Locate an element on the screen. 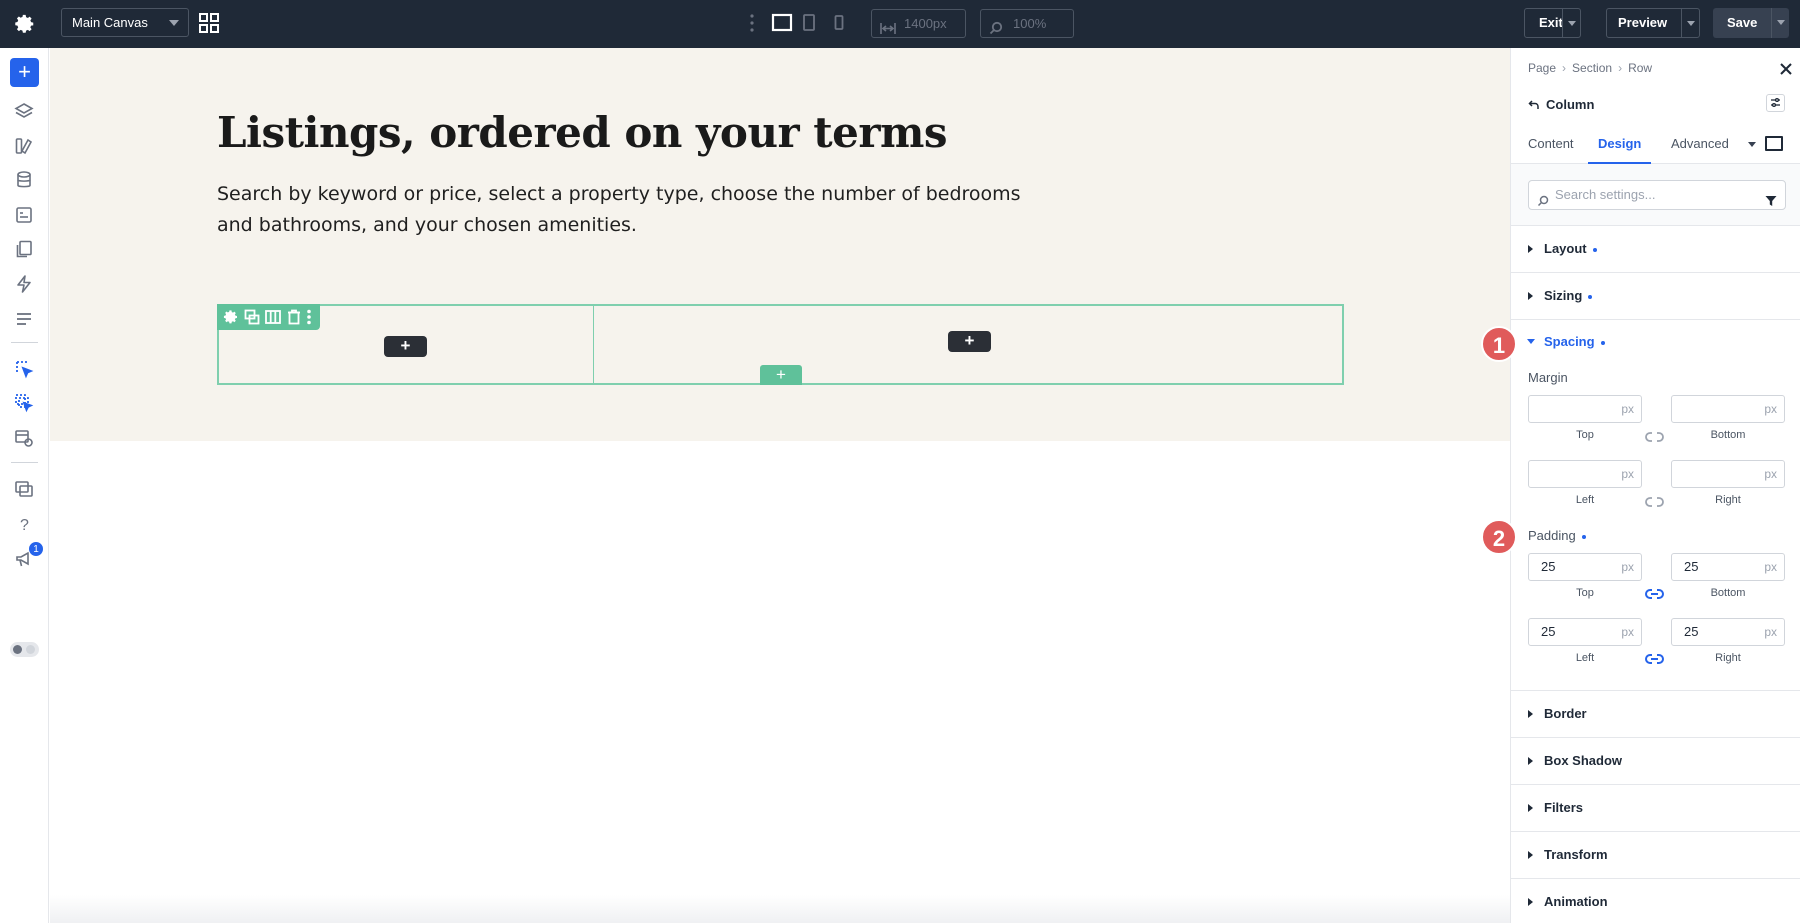 This screenshot has height=923, width=1800. left-sidebar: + ? 1 is located at coordinates (24, 485).